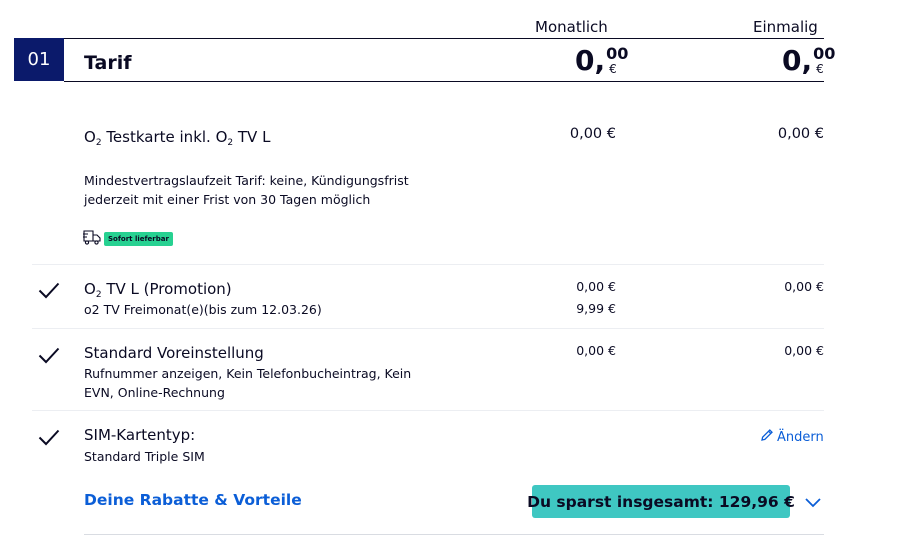 The width and height of the screenshot is (899, 552). I want to click on discounts-link: Deine Rabatte & Vorteile, so click(193, 500).